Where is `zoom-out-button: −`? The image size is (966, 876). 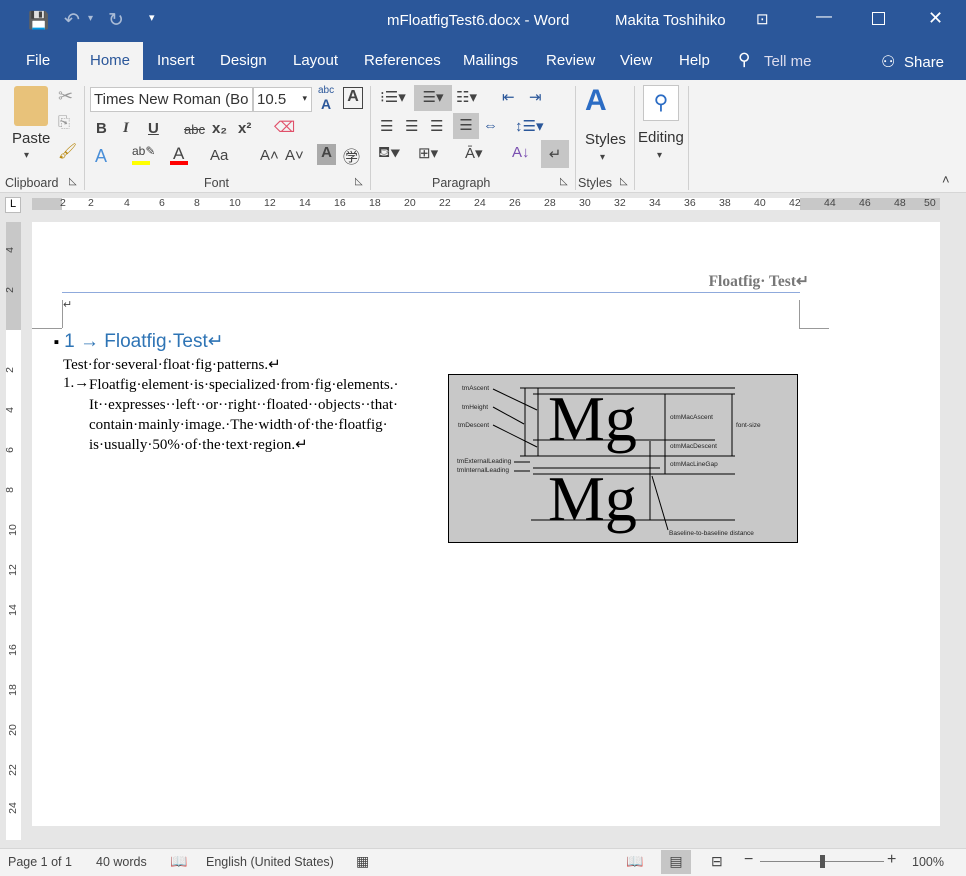 zoom-out-button: − is located at coordinates (748, 860).